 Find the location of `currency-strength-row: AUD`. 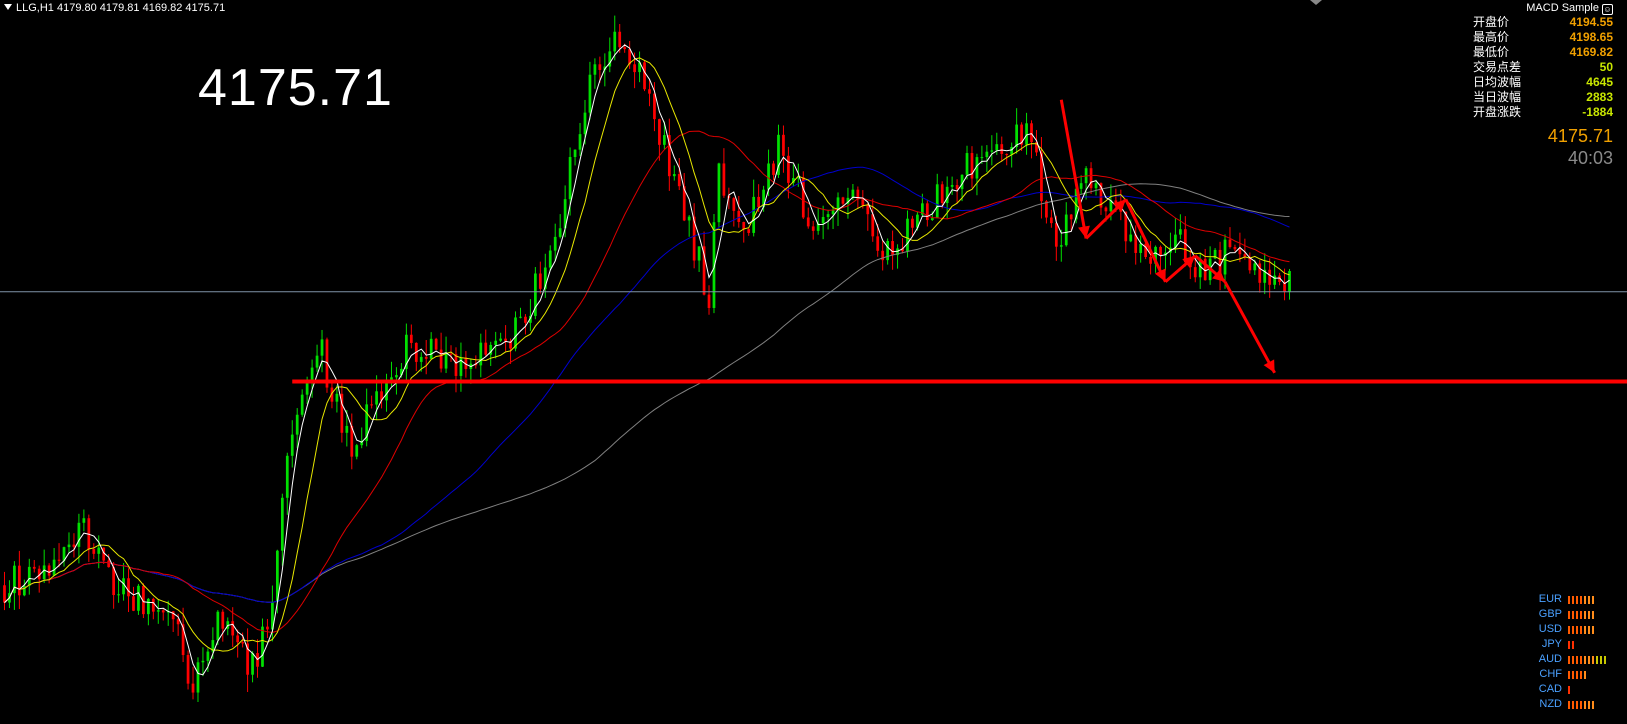

currency-strength-row: AUD is located at coordinates (1572, 659).